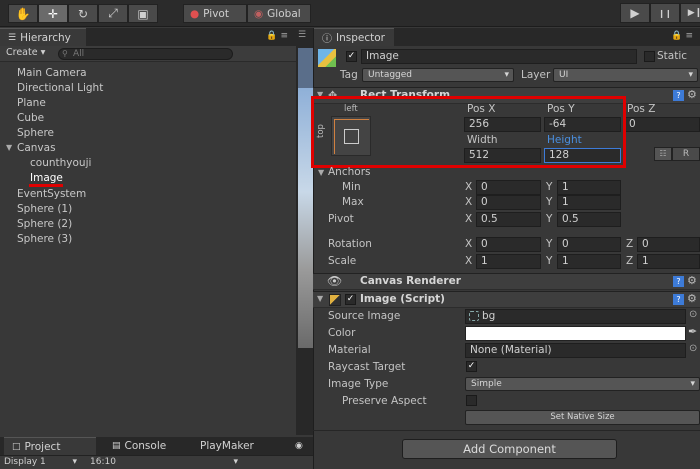  What do you see at coordinates (165, 463) in the screenshot?
I see `aspect-dropdown: 16:10 ▾` at bounding box center [165, 463].